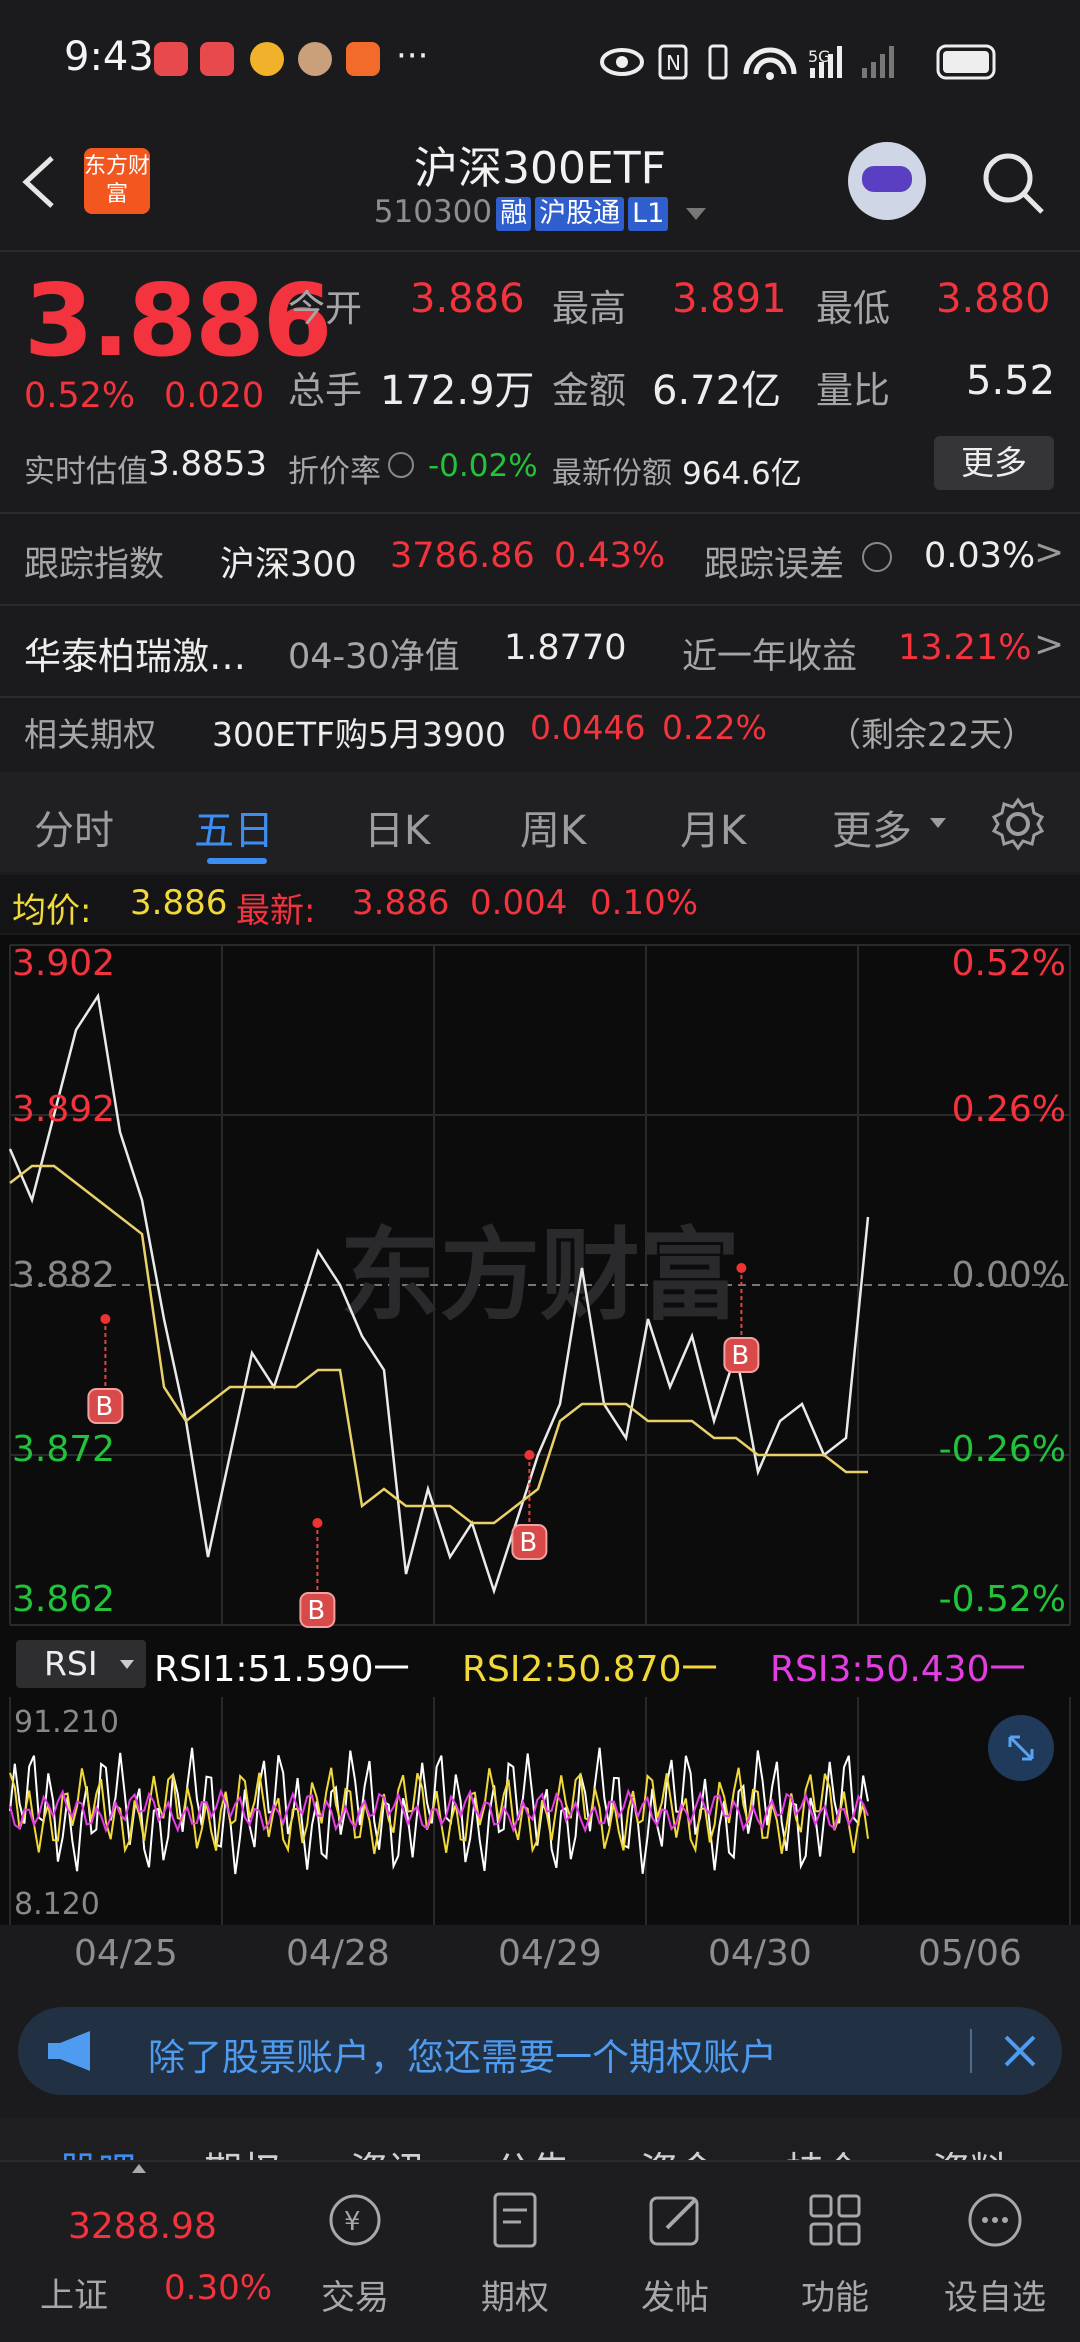 Image resolution: width=1080 pixels, height=2342 pixels. I want to click on megaphone-icon, so click(69, 2051).